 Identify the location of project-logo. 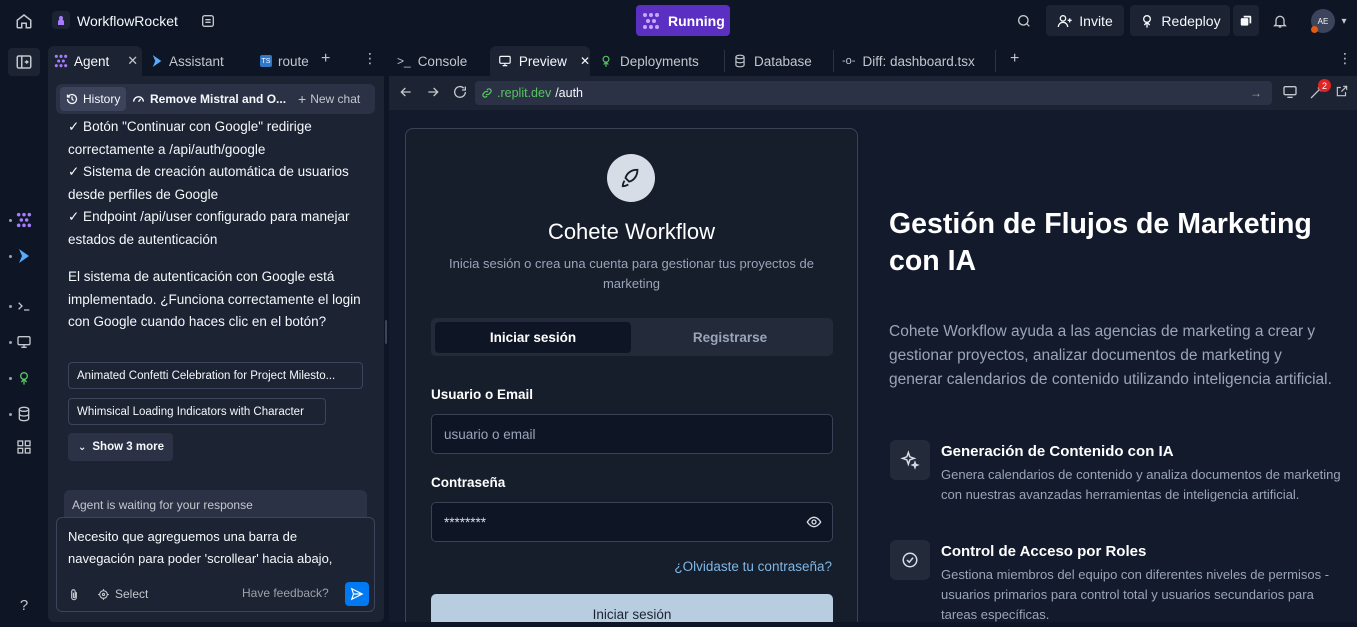
(61, 20).